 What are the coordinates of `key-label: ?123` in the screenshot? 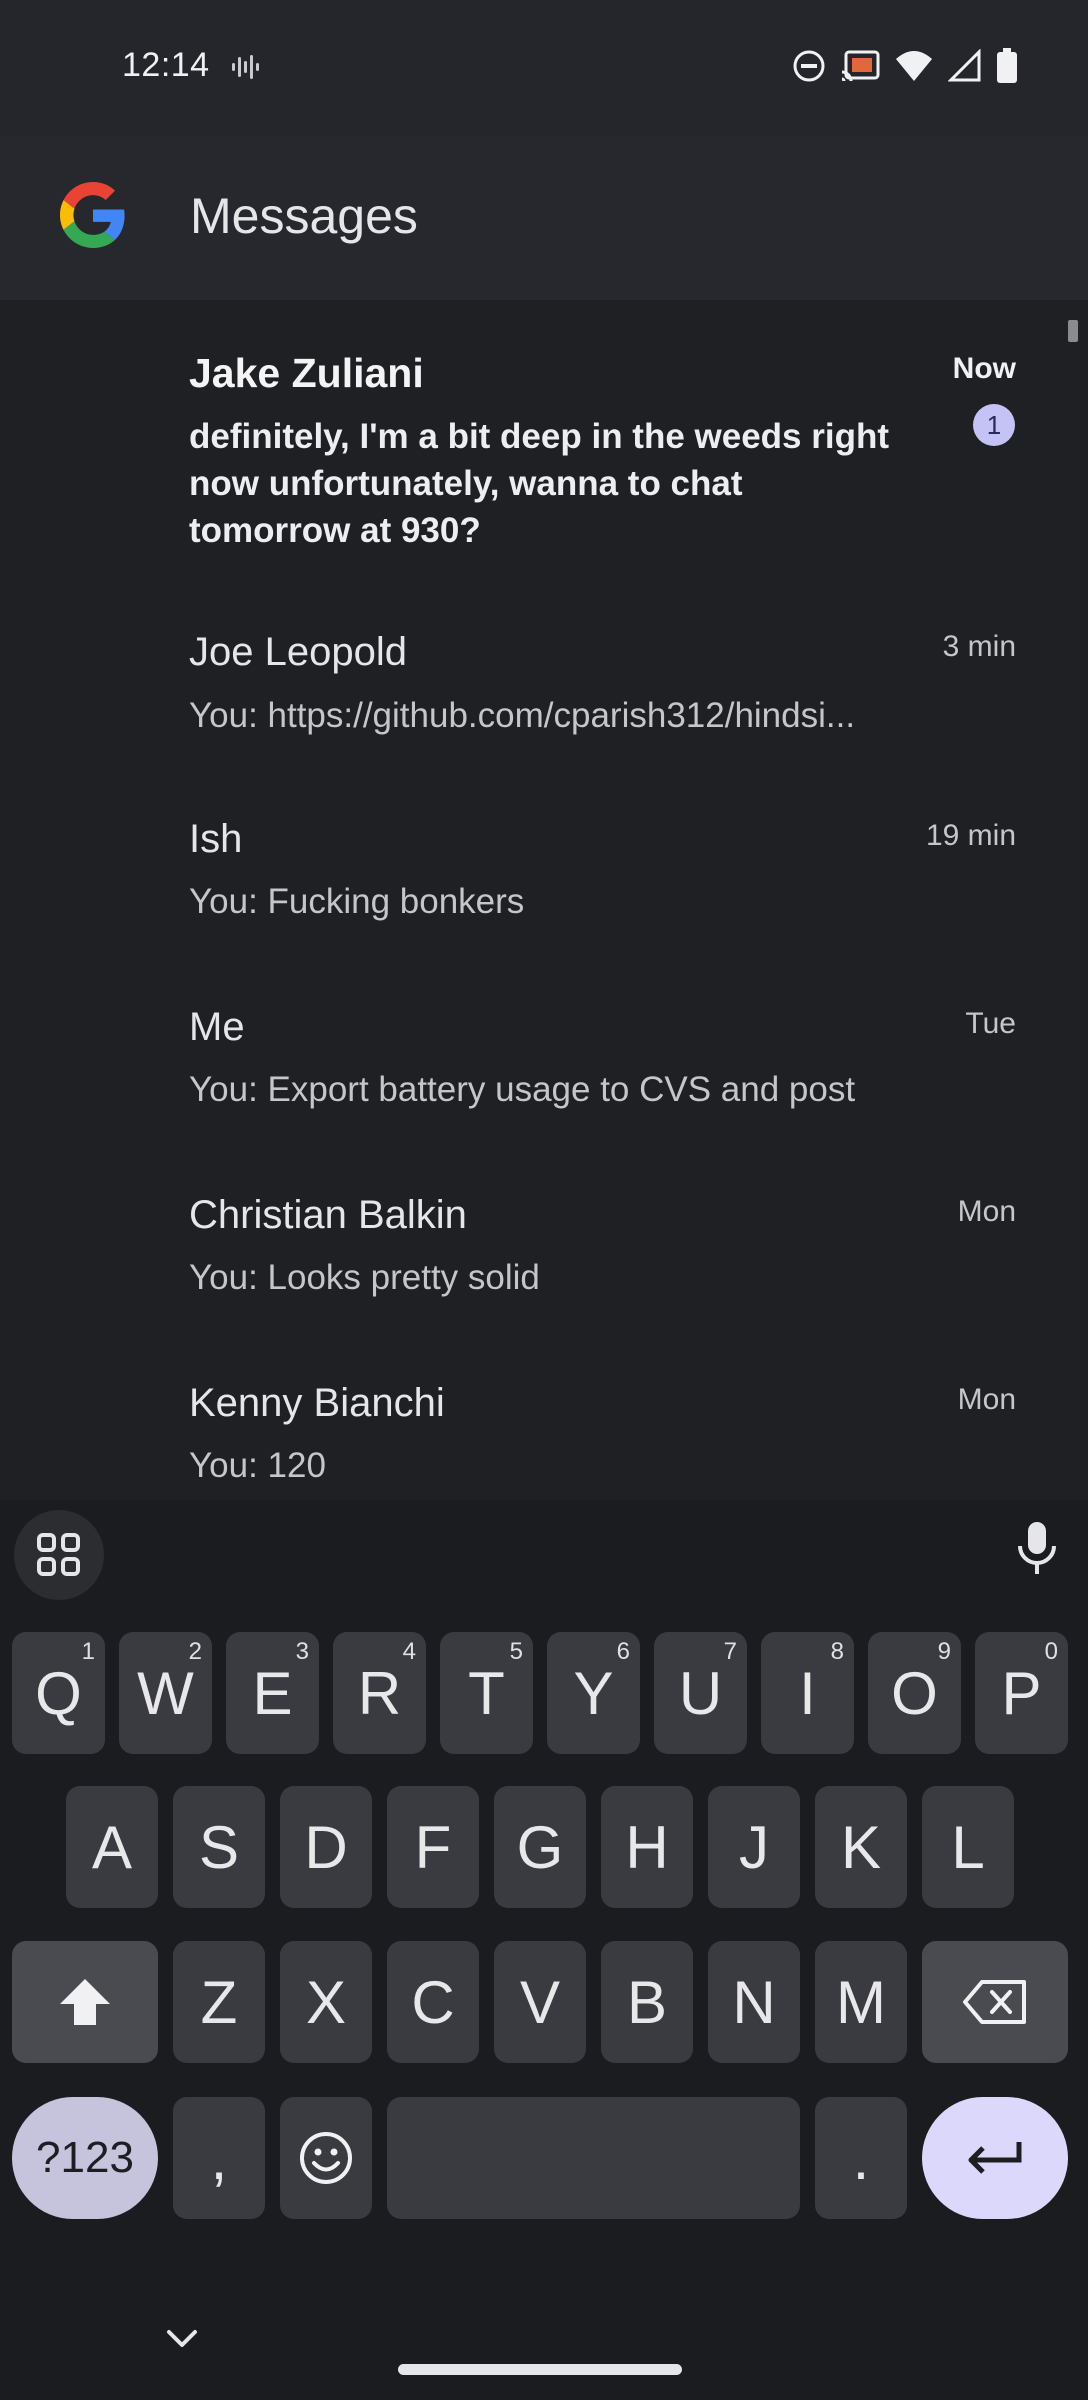 It's located at (85, 2157).